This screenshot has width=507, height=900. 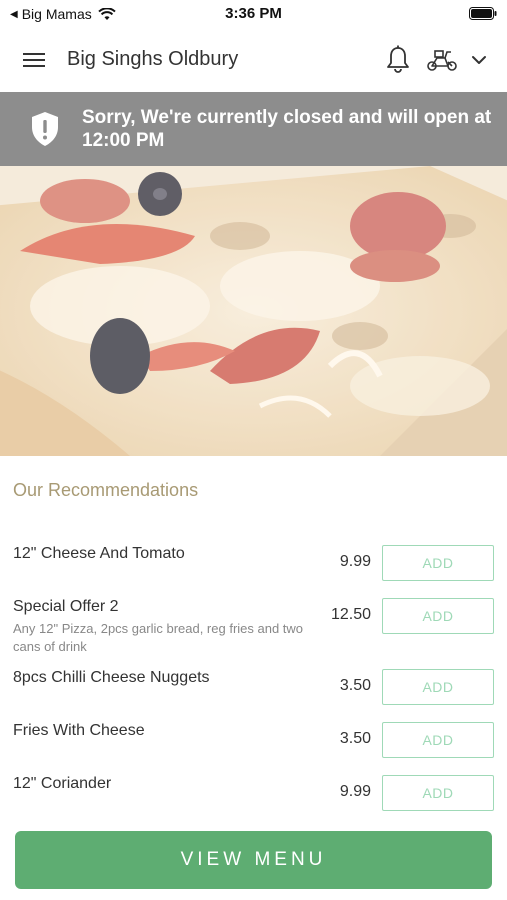 I want to click on recommendations-title: Our Recommendations, so click(x=106, y=490).